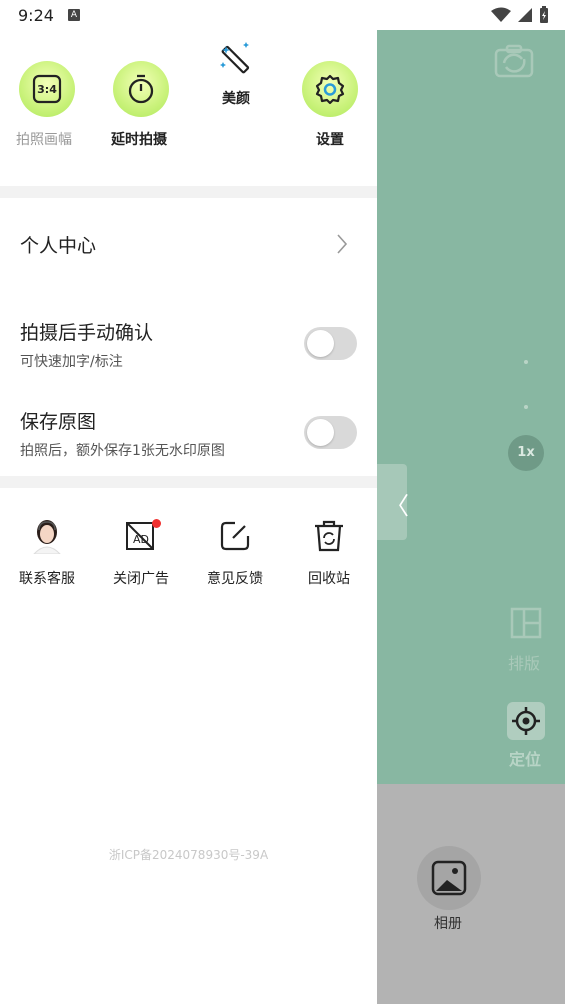 The height and width of the screenshot is (1004, 565). I want to click on feedback-label: 意见反馈, so click(235, 579).